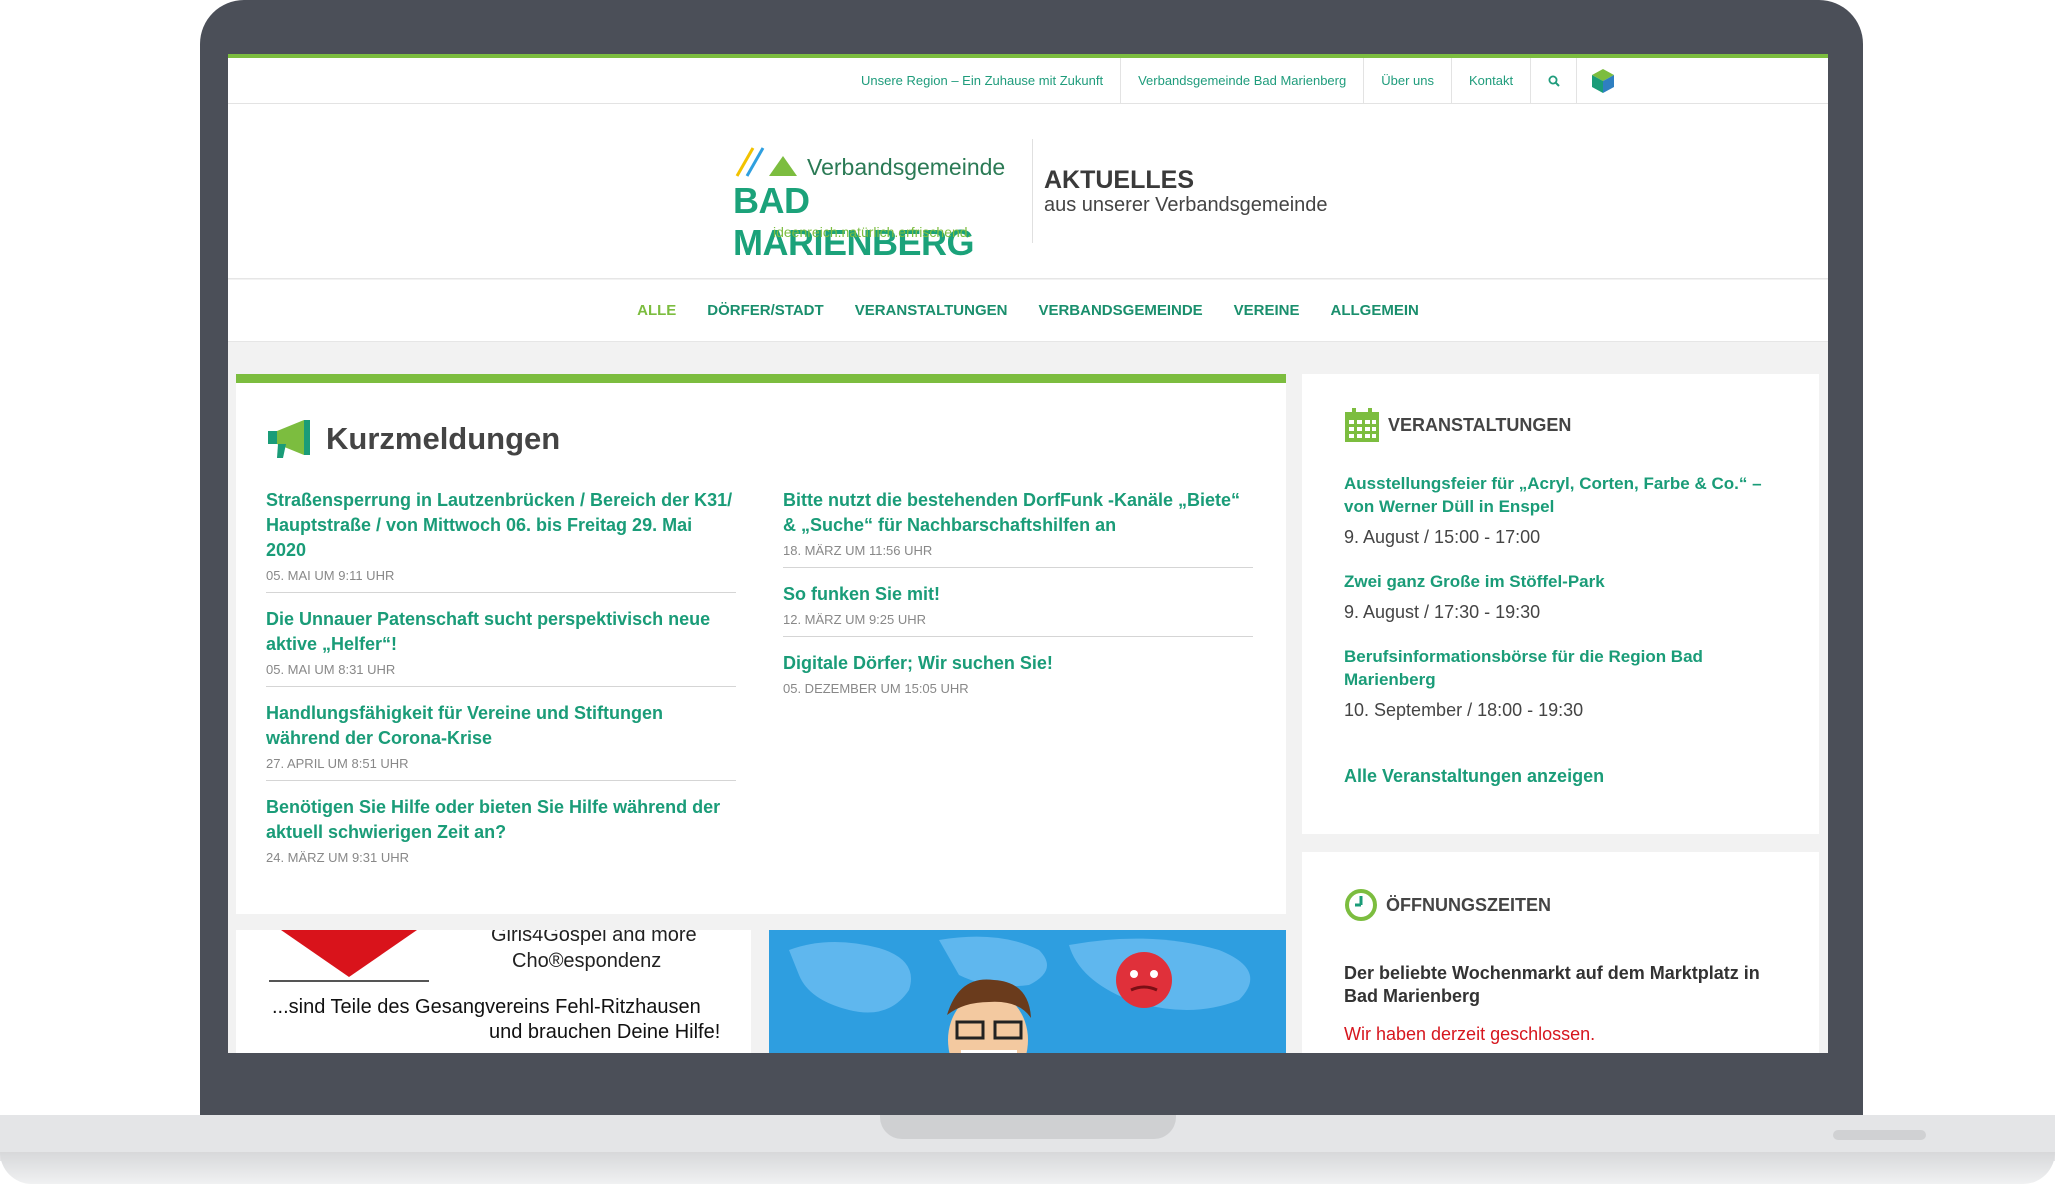 The height and width of the screenshot is (1184, 2055). I want to click on topnav-link-kontakt: Kontakt, so click(1492, 81).